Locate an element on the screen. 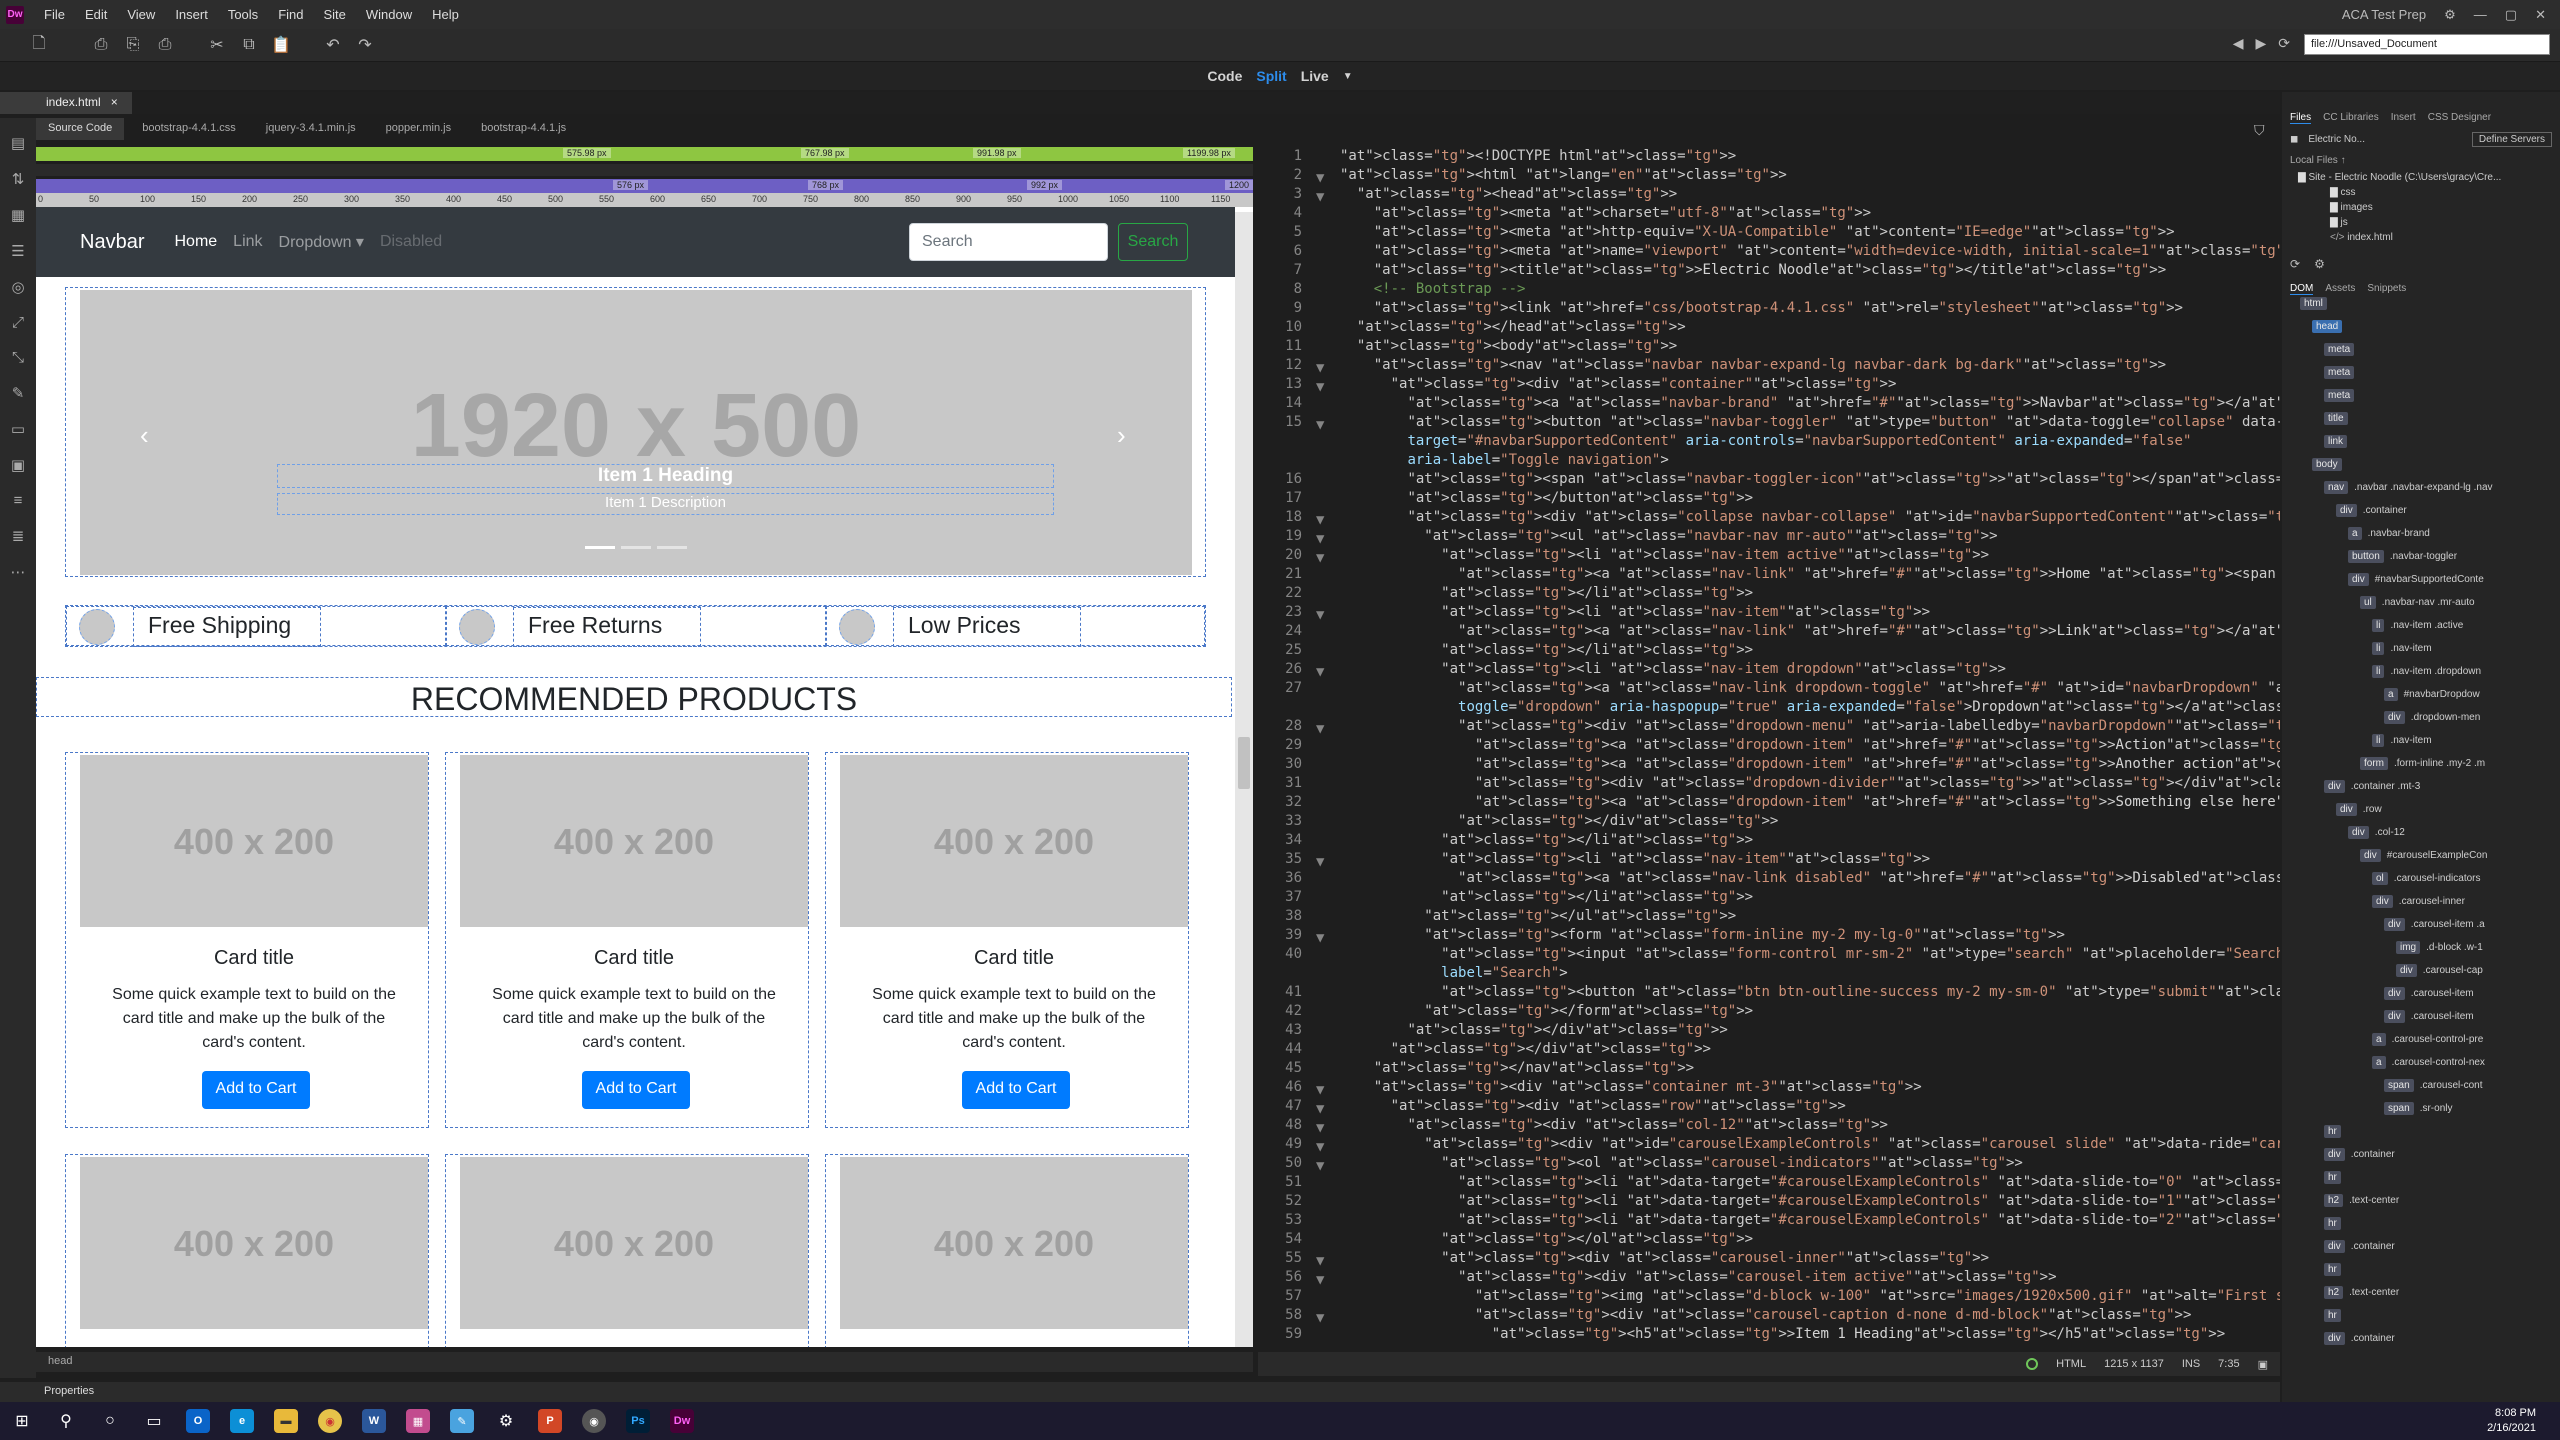 This screenshot has width=2560, height=1440. expand-icon: ⤢ is located at coordinates (18, 322).